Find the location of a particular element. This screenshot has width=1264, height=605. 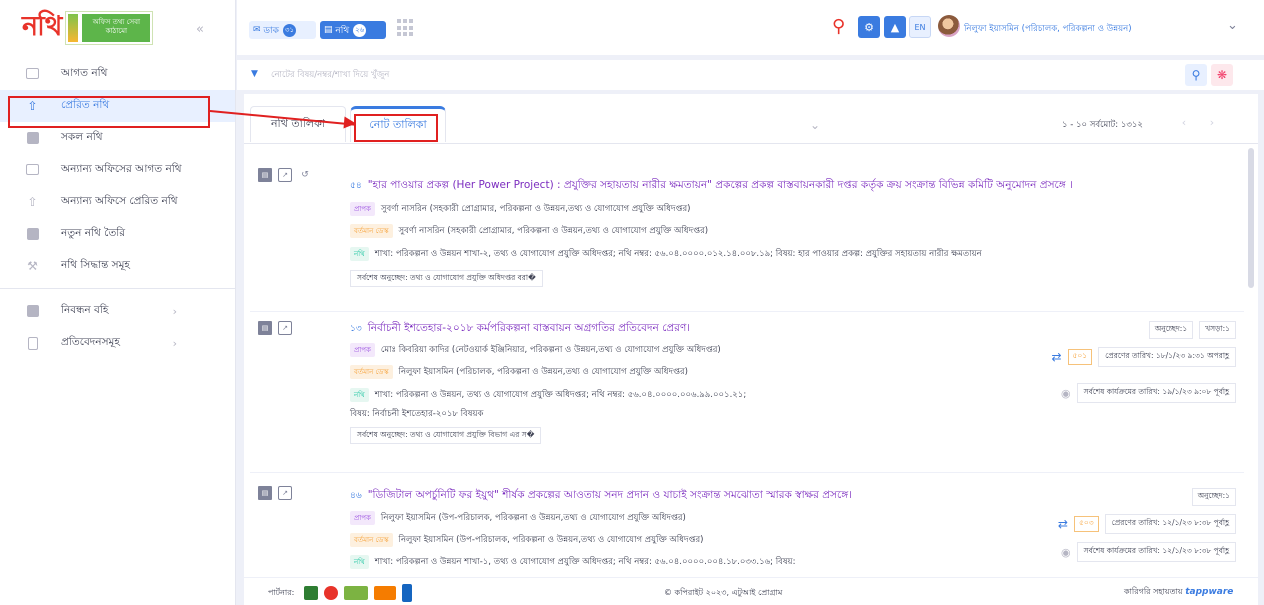

paragraph-count-badge: অনুচ্ছেদ:১ is located at coordinates (1171, 330).